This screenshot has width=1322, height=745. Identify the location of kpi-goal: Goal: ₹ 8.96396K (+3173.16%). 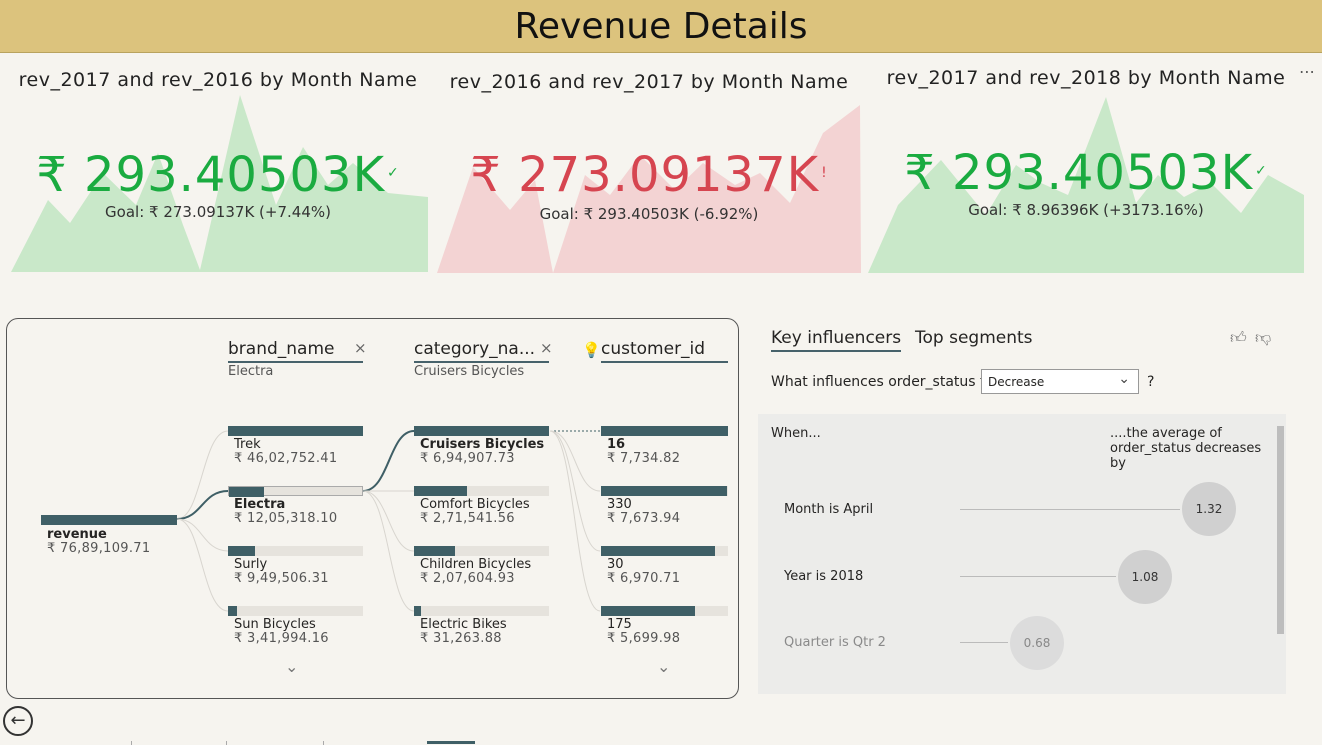
(1086, 210).